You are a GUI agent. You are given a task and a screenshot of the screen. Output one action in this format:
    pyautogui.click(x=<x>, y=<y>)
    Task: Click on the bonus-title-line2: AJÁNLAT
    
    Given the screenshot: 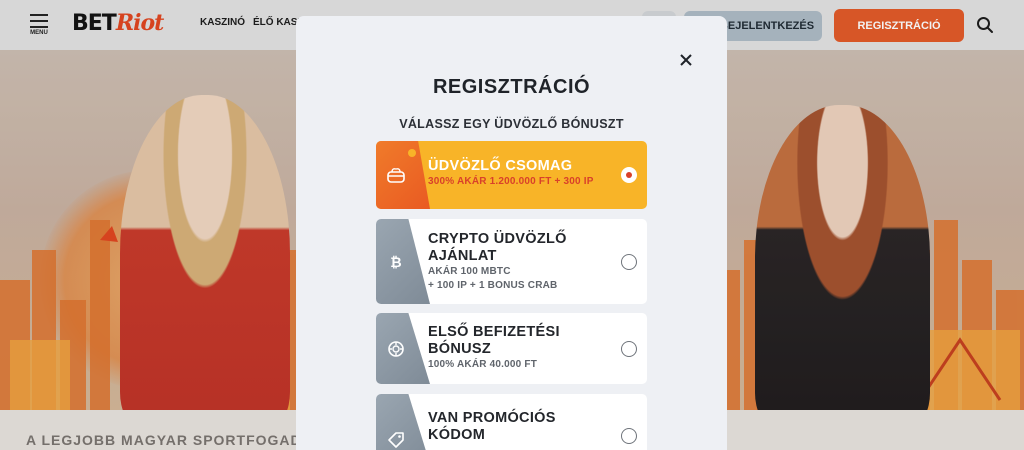 What is the action you would take?
    pyautogui.click(x=462, y=256)
    